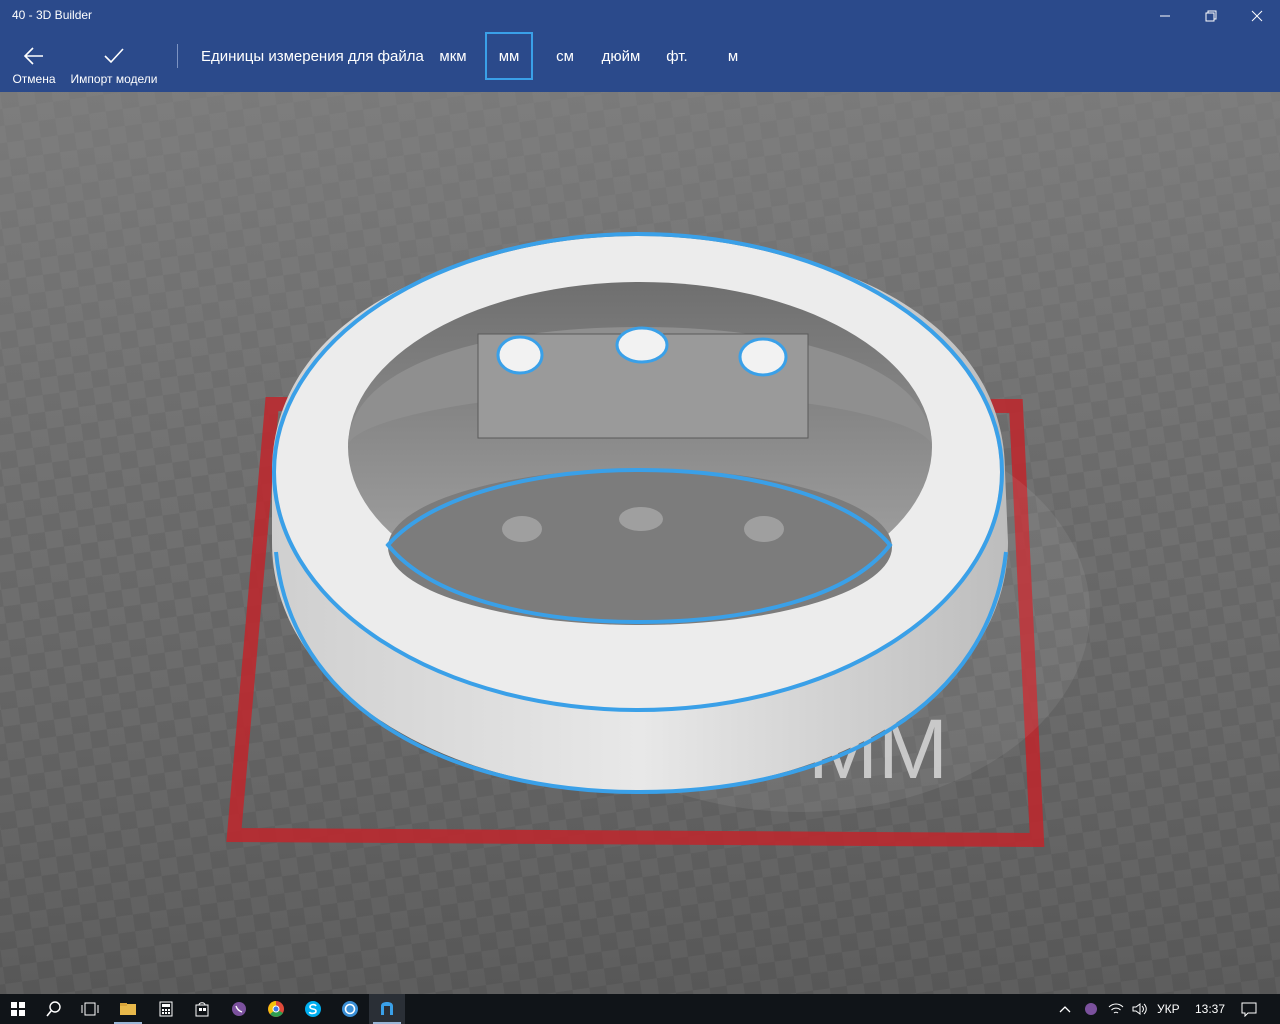  I want to click on wifi-icon, so click(1116, 1008).